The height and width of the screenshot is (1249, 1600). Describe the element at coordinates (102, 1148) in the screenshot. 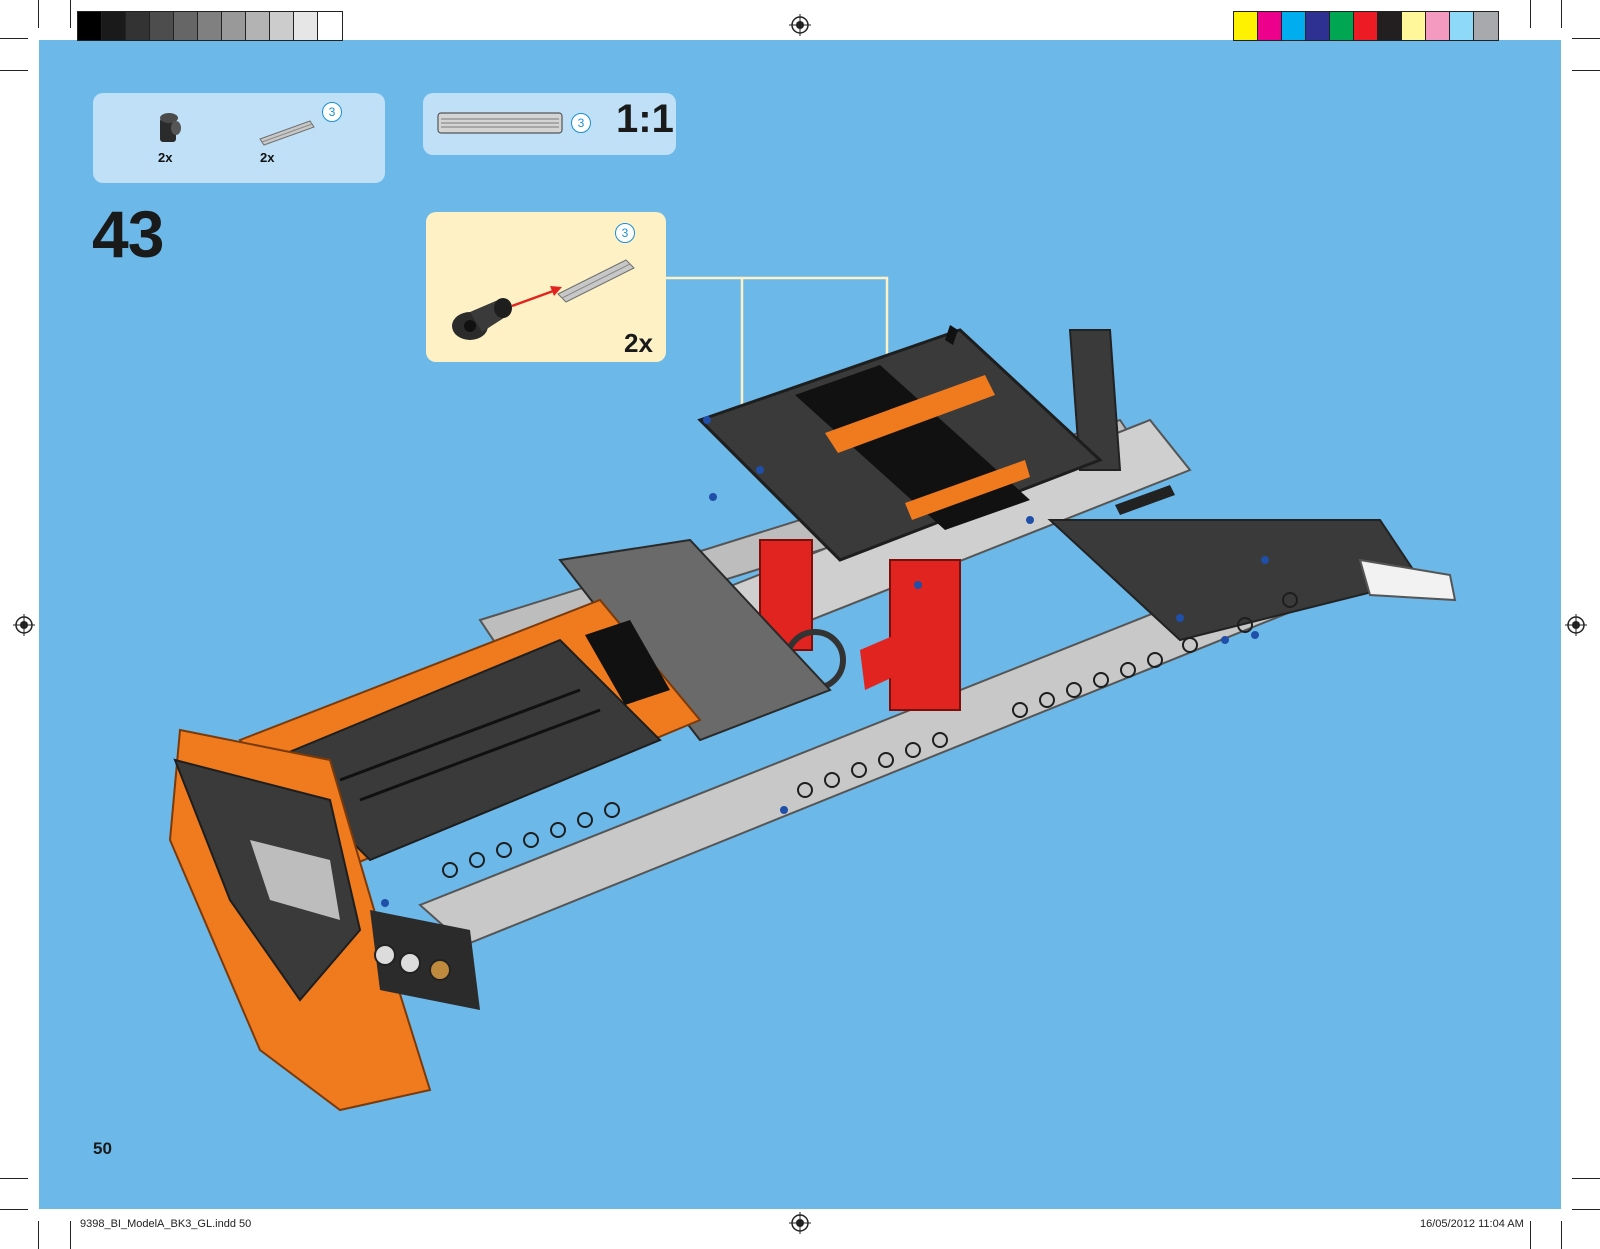

I see `page-number: 50` at that location.